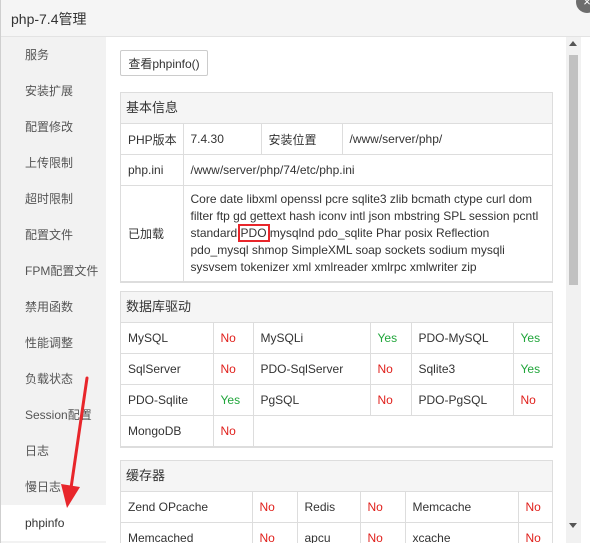  What do you see at coordinates (53, 127) in the screenshot?
I see `sidebar-item-config-edit: 配置修改` at bounding box center [53, 127].